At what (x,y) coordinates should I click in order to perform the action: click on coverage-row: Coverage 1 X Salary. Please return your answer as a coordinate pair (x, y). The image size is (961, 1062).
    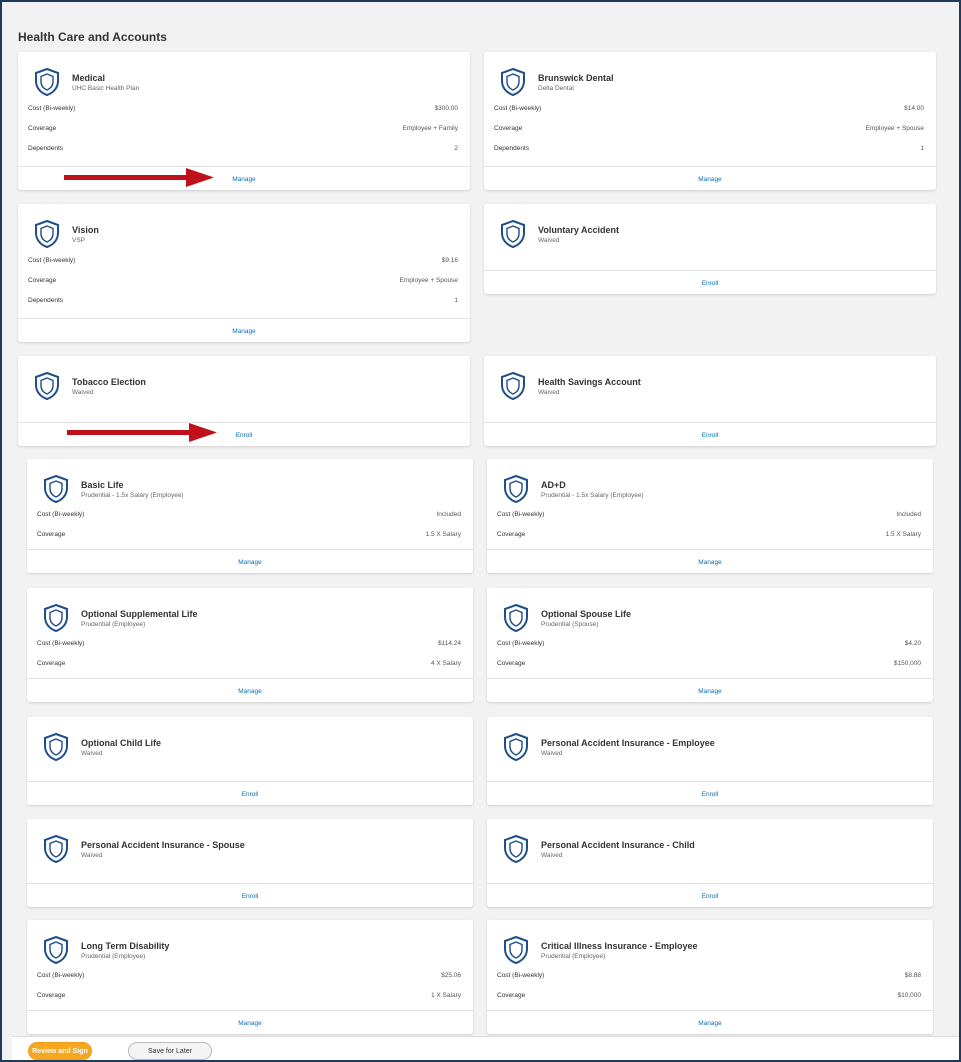
    Looking at the image, I should click on (249, 995).